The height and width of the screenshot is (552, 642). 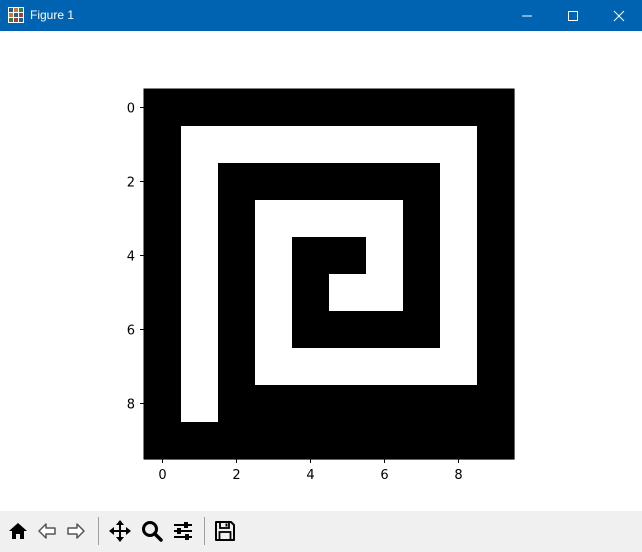 I want to click on close-button, so click(x=619, y=15).